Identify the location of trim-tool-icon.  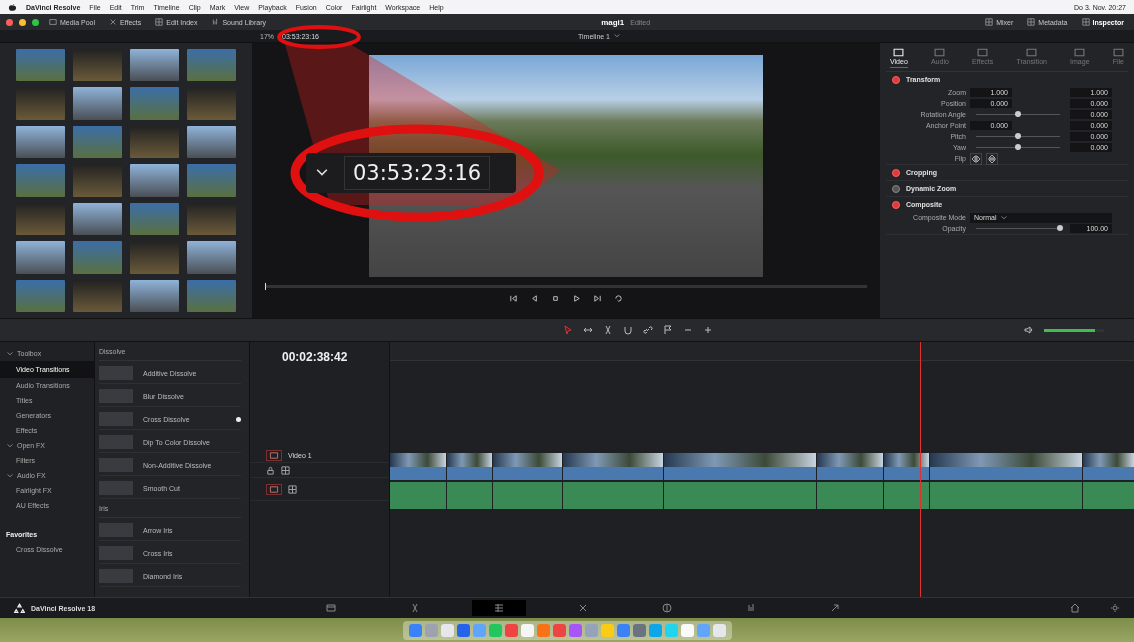
(588, 330).